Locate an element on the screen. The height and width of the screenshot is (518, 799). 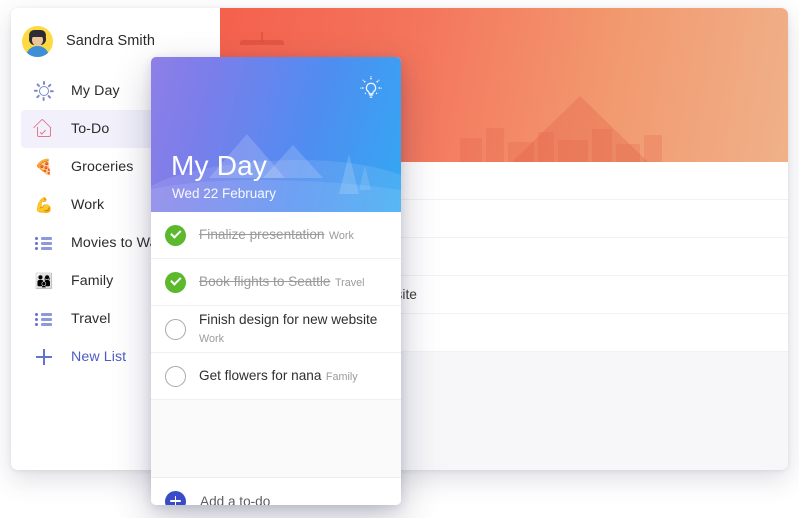
lightbulb-icon is located at coordinates (371, 89).